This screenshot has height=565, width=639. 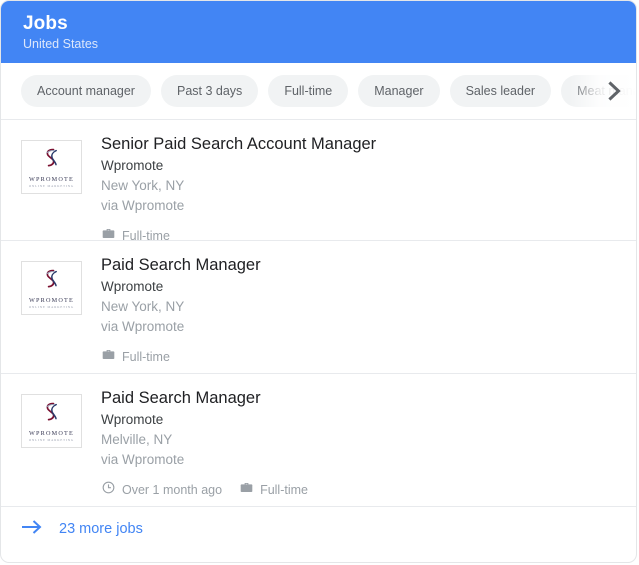 What do you see at coordinates (308, 91) in the screenshot?
I see `filter-chip: Full-time` at bounding box center [308, 91].